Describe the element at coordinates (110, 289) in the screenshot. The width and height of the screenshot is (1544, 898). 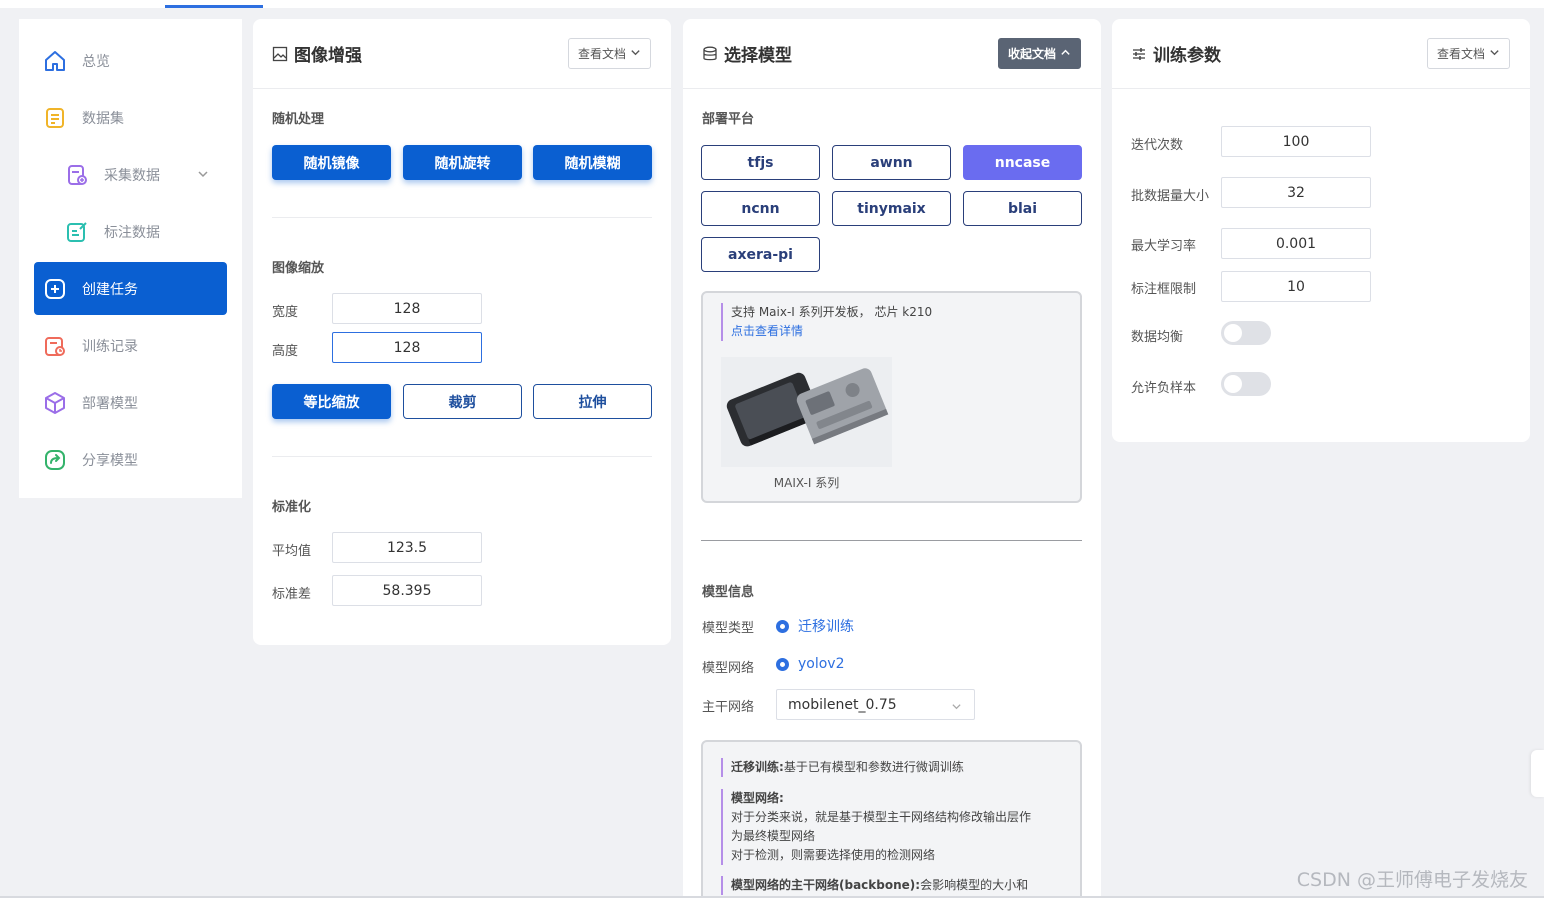
I see `sidebar-item-label: 创建任务` at that location.